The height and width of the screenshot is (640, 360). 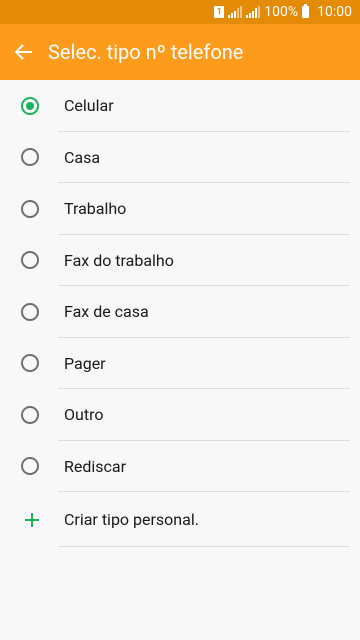 I want to click on option-label: Celular, so click(x=89, y=106).